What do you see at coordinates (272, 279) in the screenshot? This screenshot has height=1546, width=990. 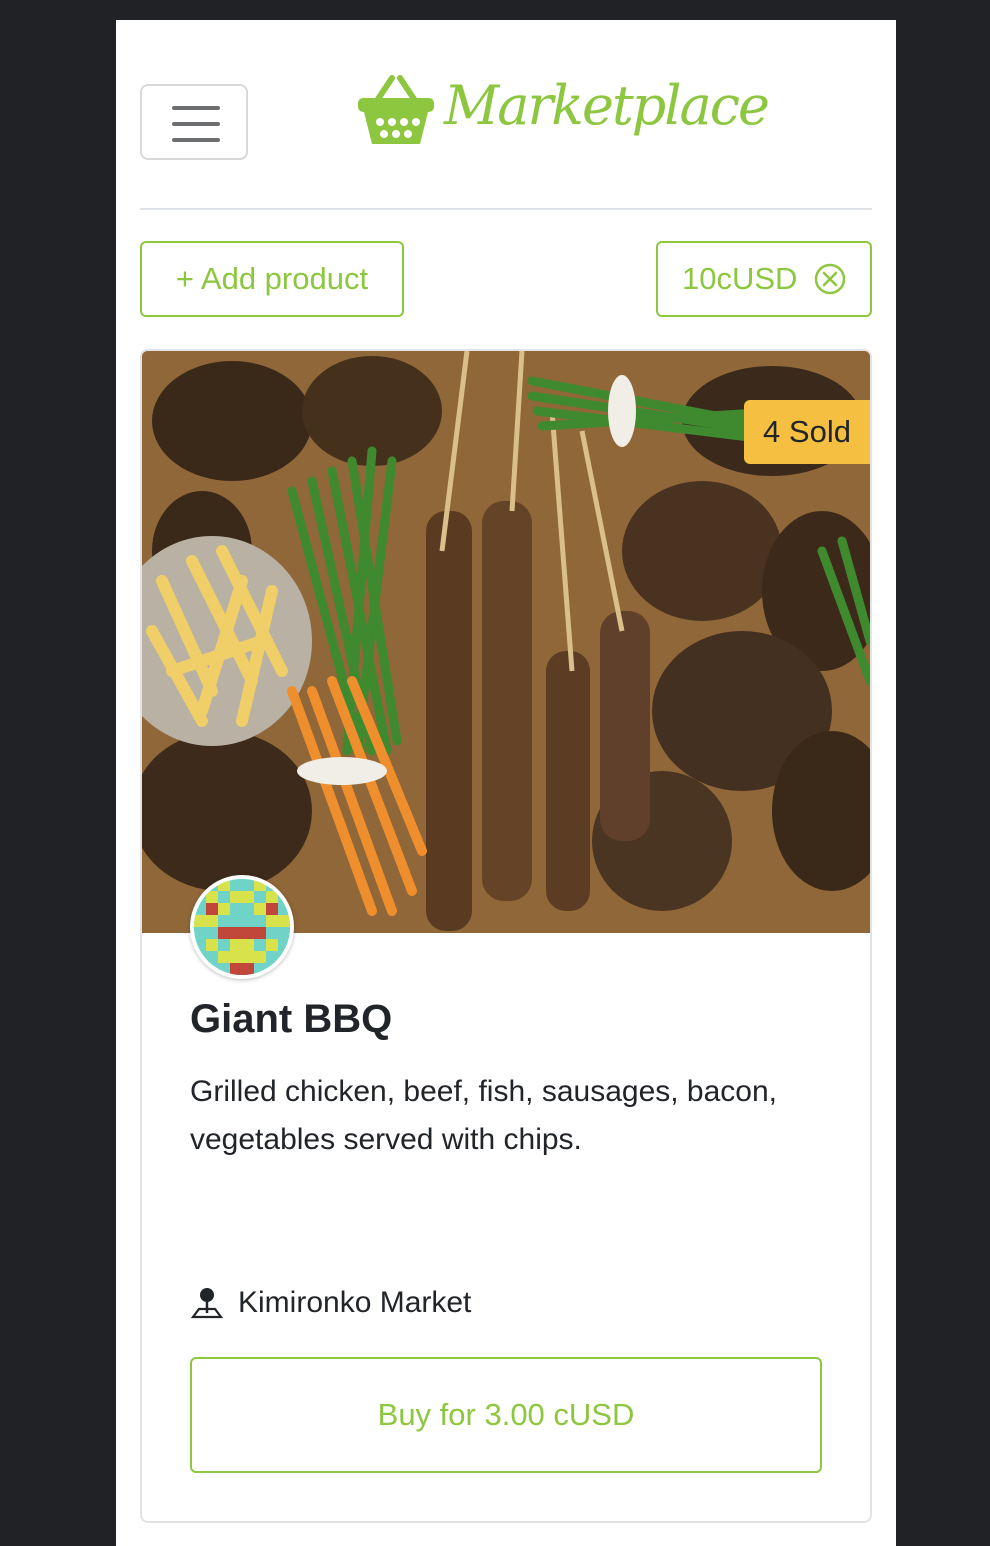 I see `add-product-button: + Add product` at bounding box center [272, 279].